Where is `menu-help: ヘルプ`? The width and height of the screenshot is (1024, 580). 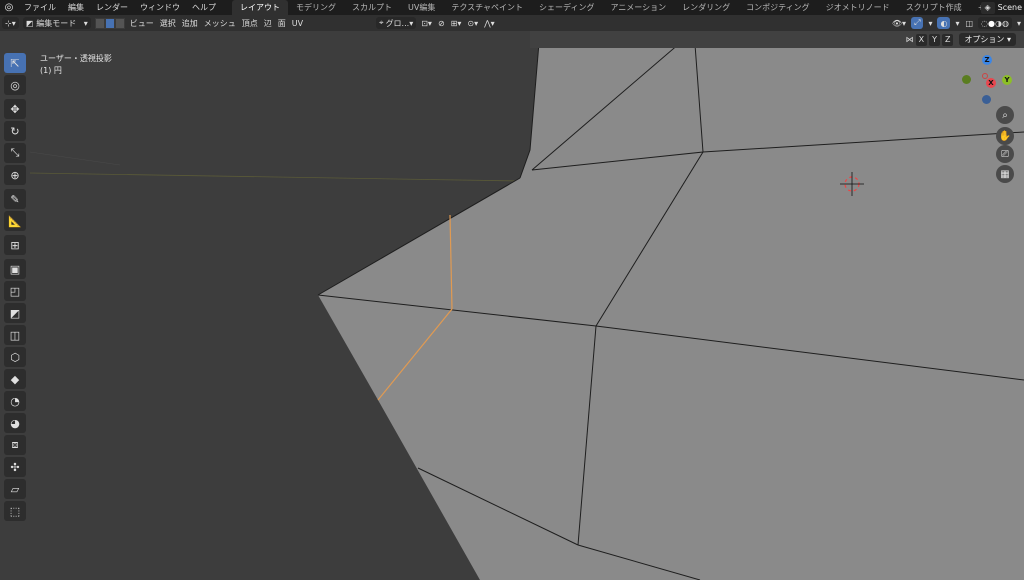
menu-help: ヘルプ is located at coordinates (204, 7).